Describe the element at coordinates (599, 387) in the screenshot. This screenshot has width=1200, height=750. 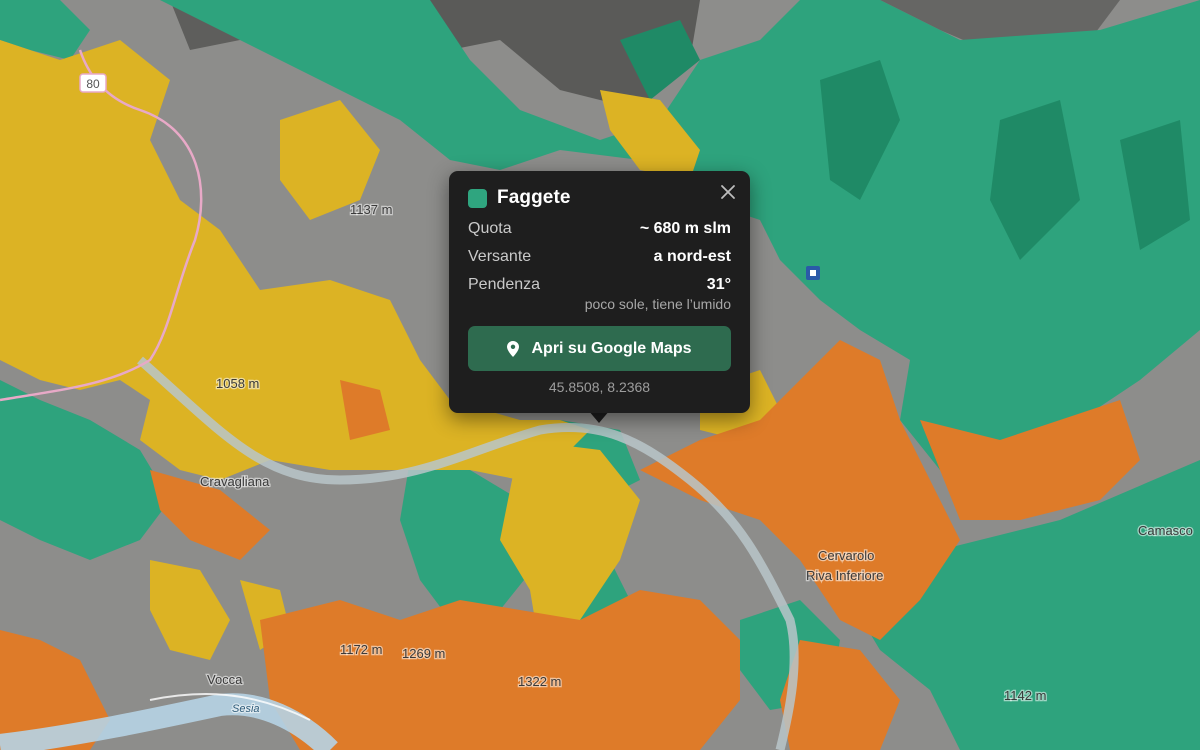
I see `coordinates-text: 45.8508, 8.2368` at that location.